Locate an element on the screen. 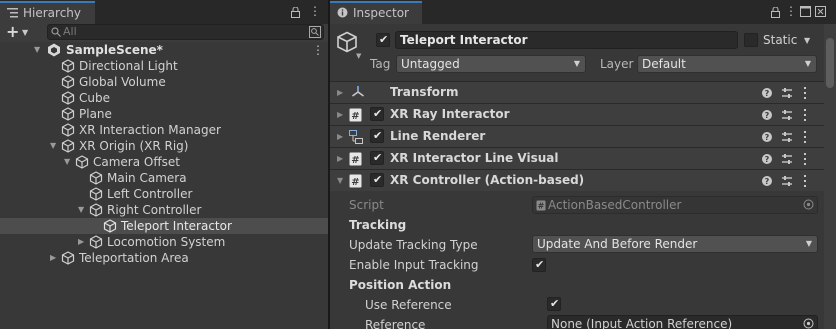 This screenshot has height=329, width=836. use-reference-checkbox: ✔ is located at coordinates (554, 304).